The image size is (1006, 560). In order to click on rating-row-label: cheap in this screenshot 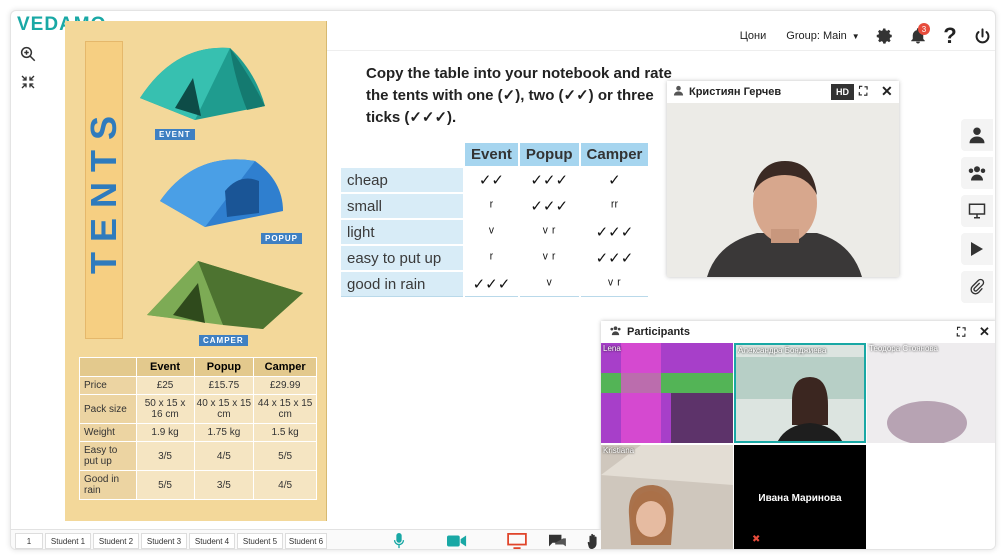, I will do `click(402, 180)`.